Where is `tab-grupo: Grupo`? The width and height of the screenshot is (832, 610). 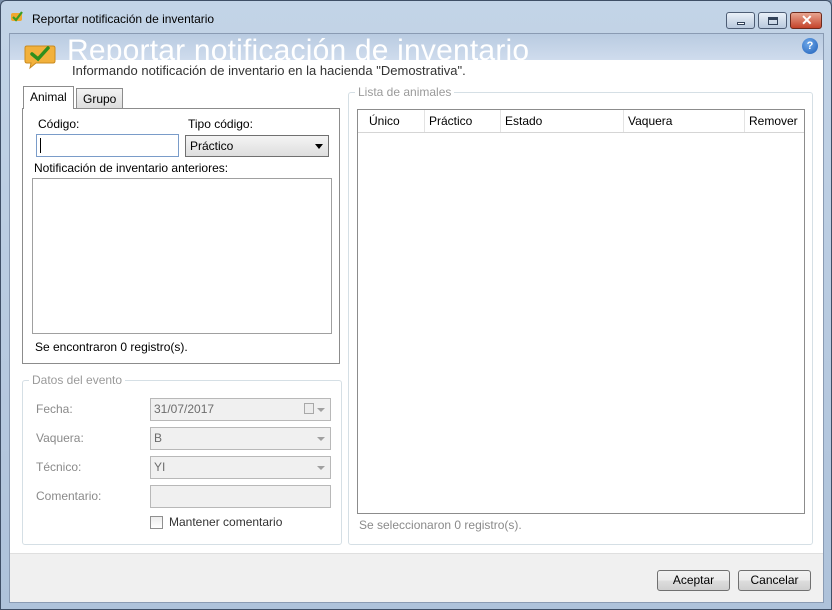
tab-grupo: Grupo is located at coordinates (100, 98).